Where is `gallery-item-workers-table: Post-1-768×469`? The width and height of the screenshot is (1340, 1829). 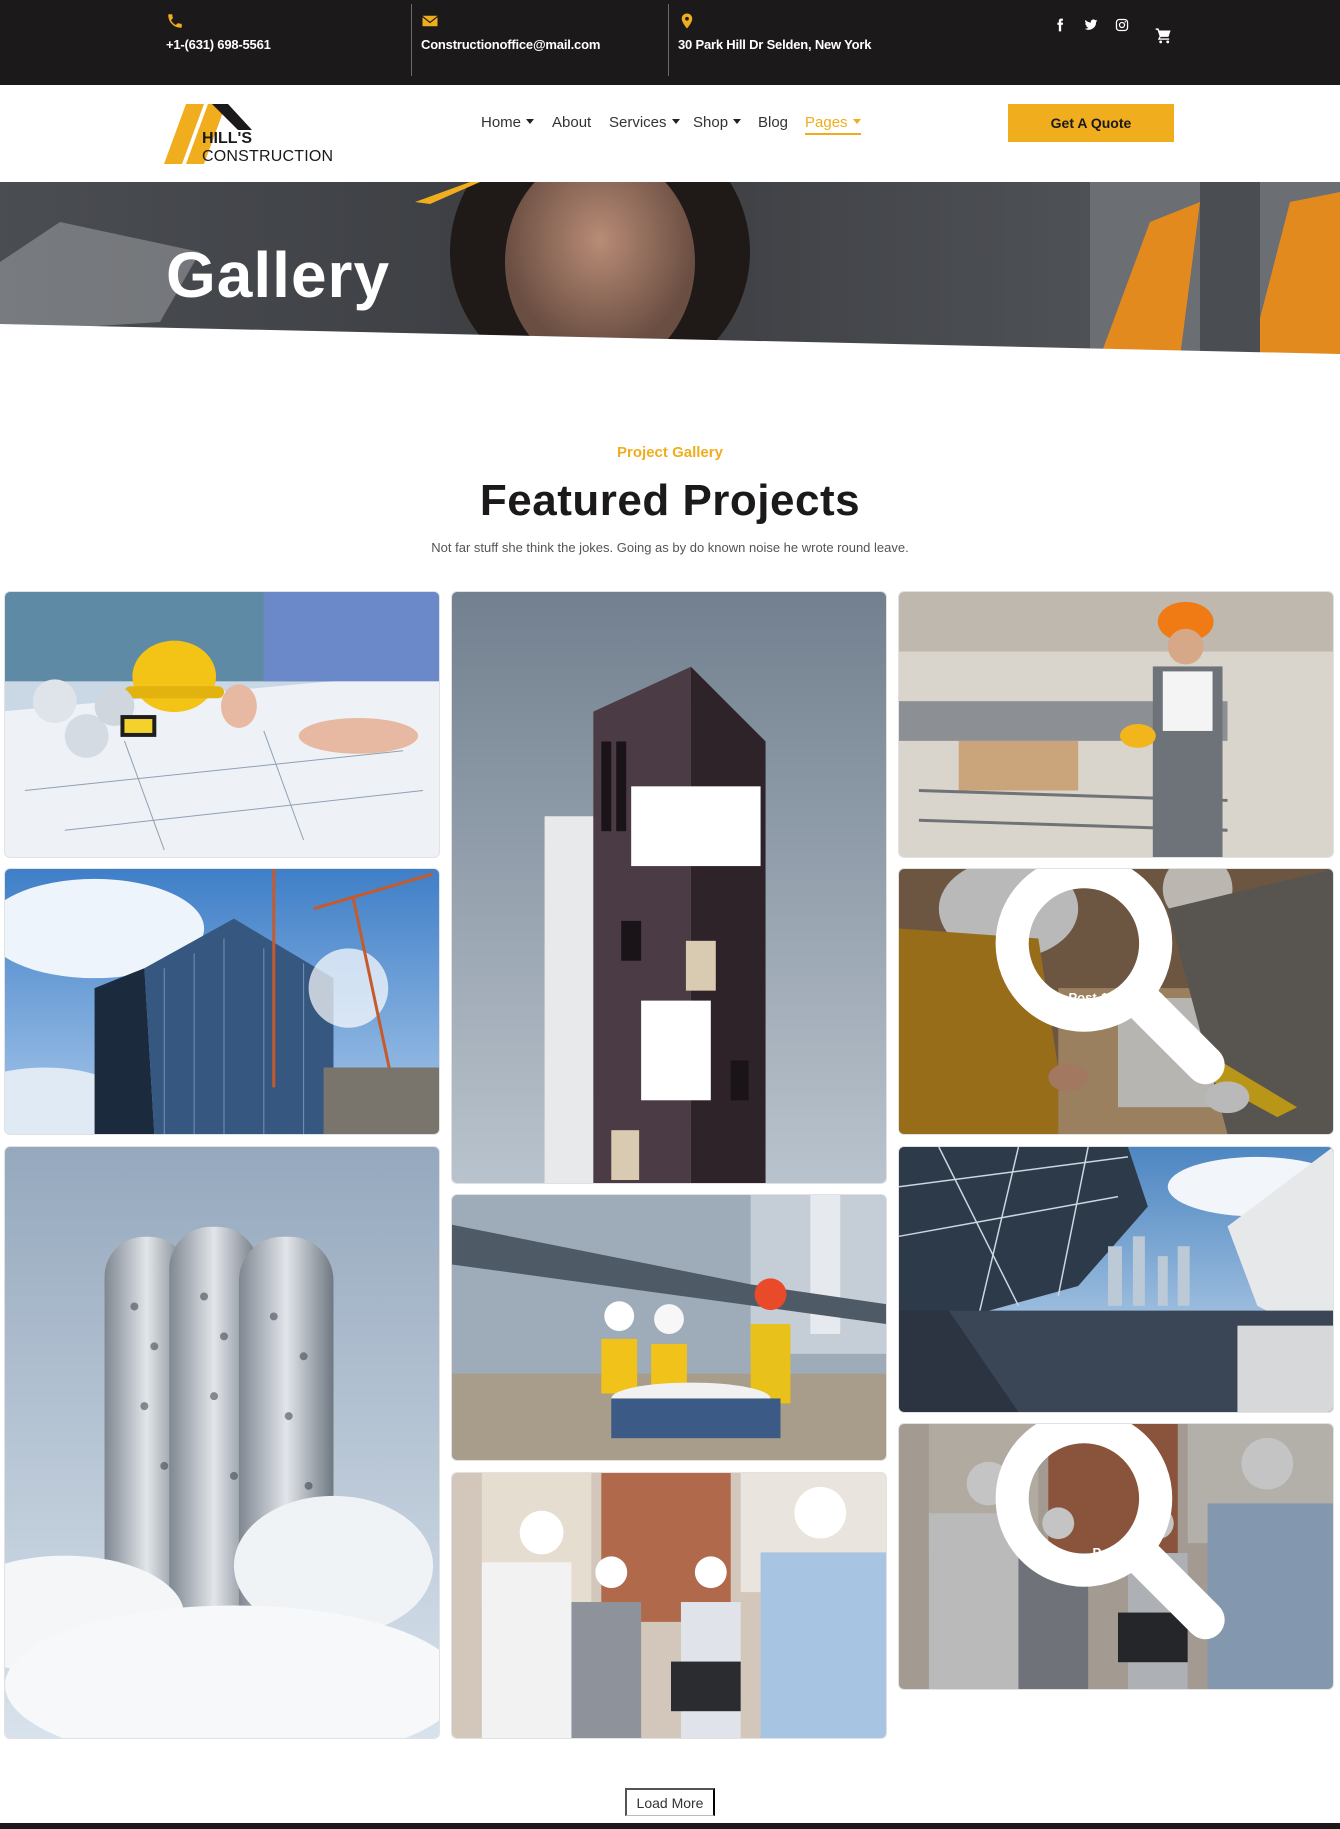
gallery-item-workers-table: Post-1-768×469 is located at coordinates (1116, 1001).